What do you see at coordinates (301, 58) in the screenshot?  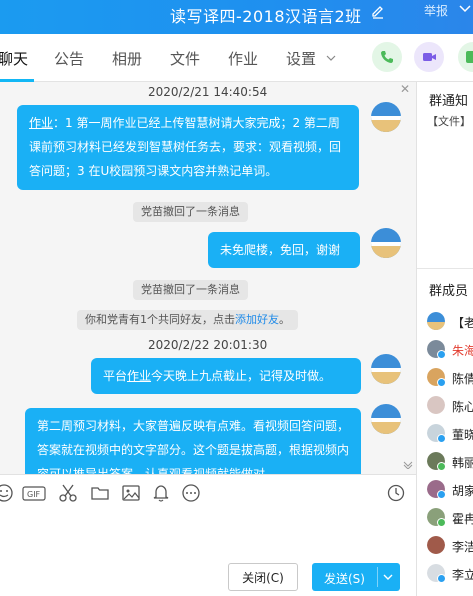 I see `tab-settings: 设置` at bounding box center [301, 58].